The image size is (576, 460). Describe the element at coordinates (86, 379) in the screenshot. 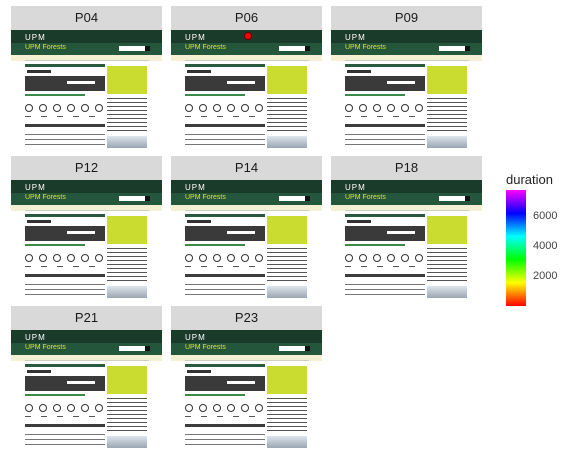

I see `facet-panel: P21 UPM UPM Forests` at that location.